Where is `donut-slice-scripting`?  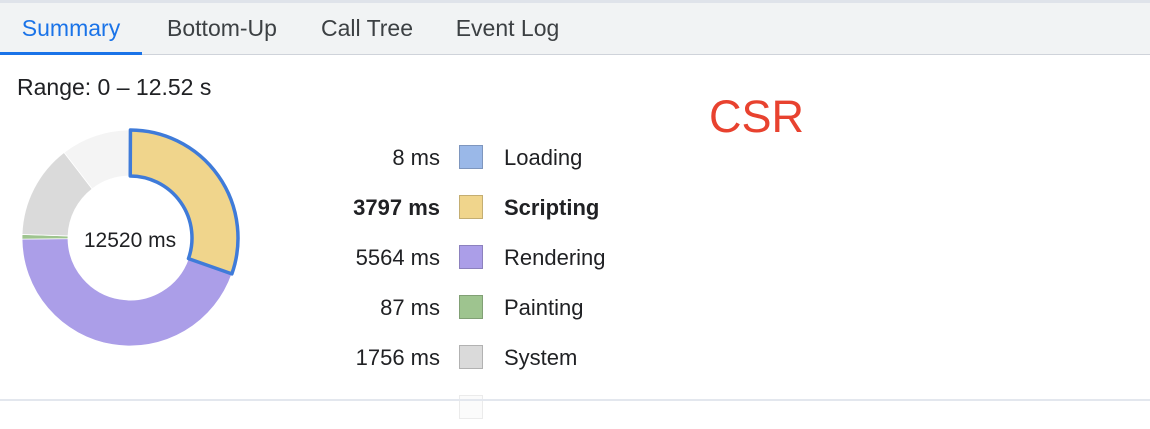 donut-slice-scripting is located at coordinates (184, 202).